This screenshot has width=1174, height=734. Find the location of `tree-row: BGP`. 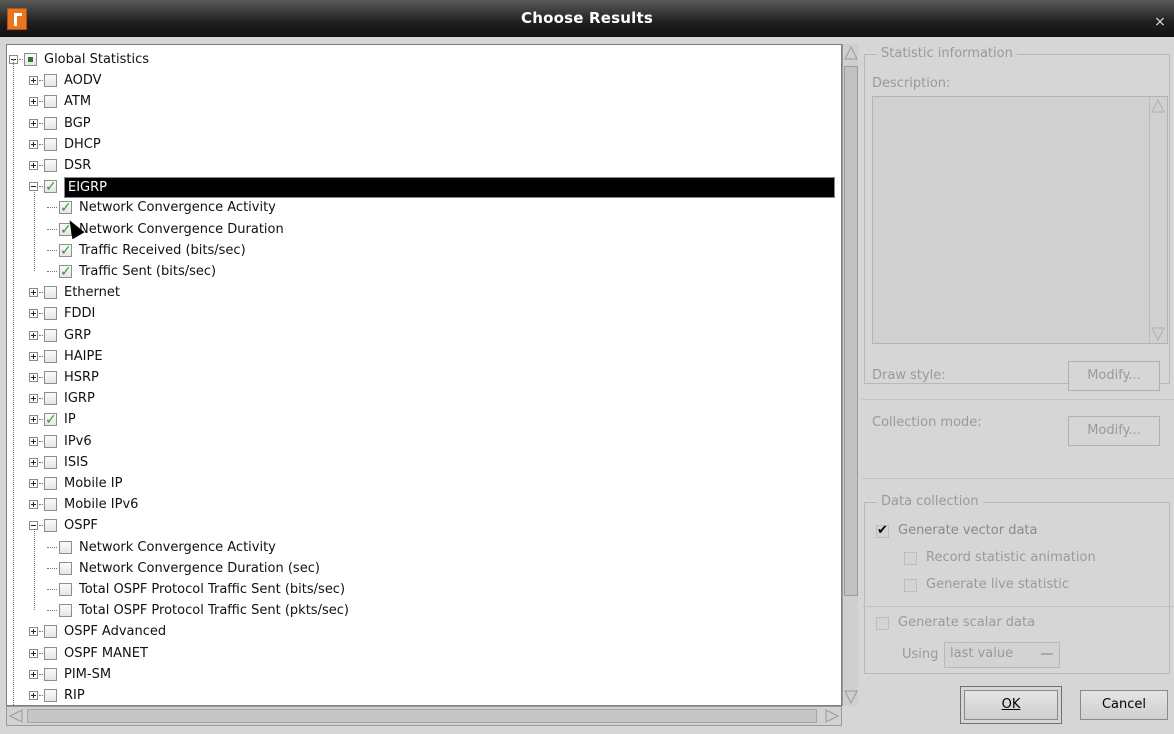

tree-row: BGP is located at coordinates (424, 123).